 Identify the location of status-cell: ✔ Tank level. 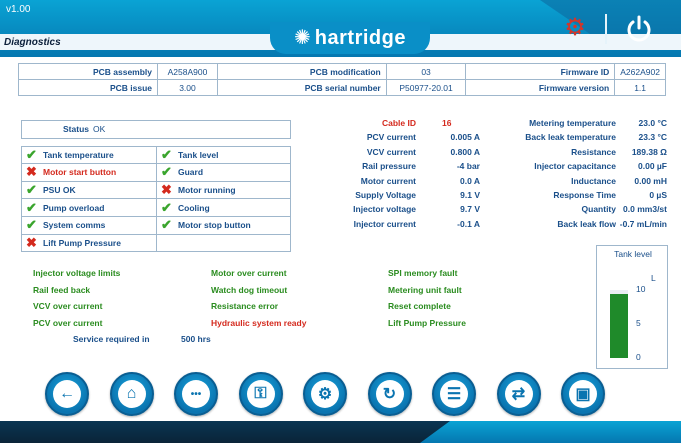
(223, 155).